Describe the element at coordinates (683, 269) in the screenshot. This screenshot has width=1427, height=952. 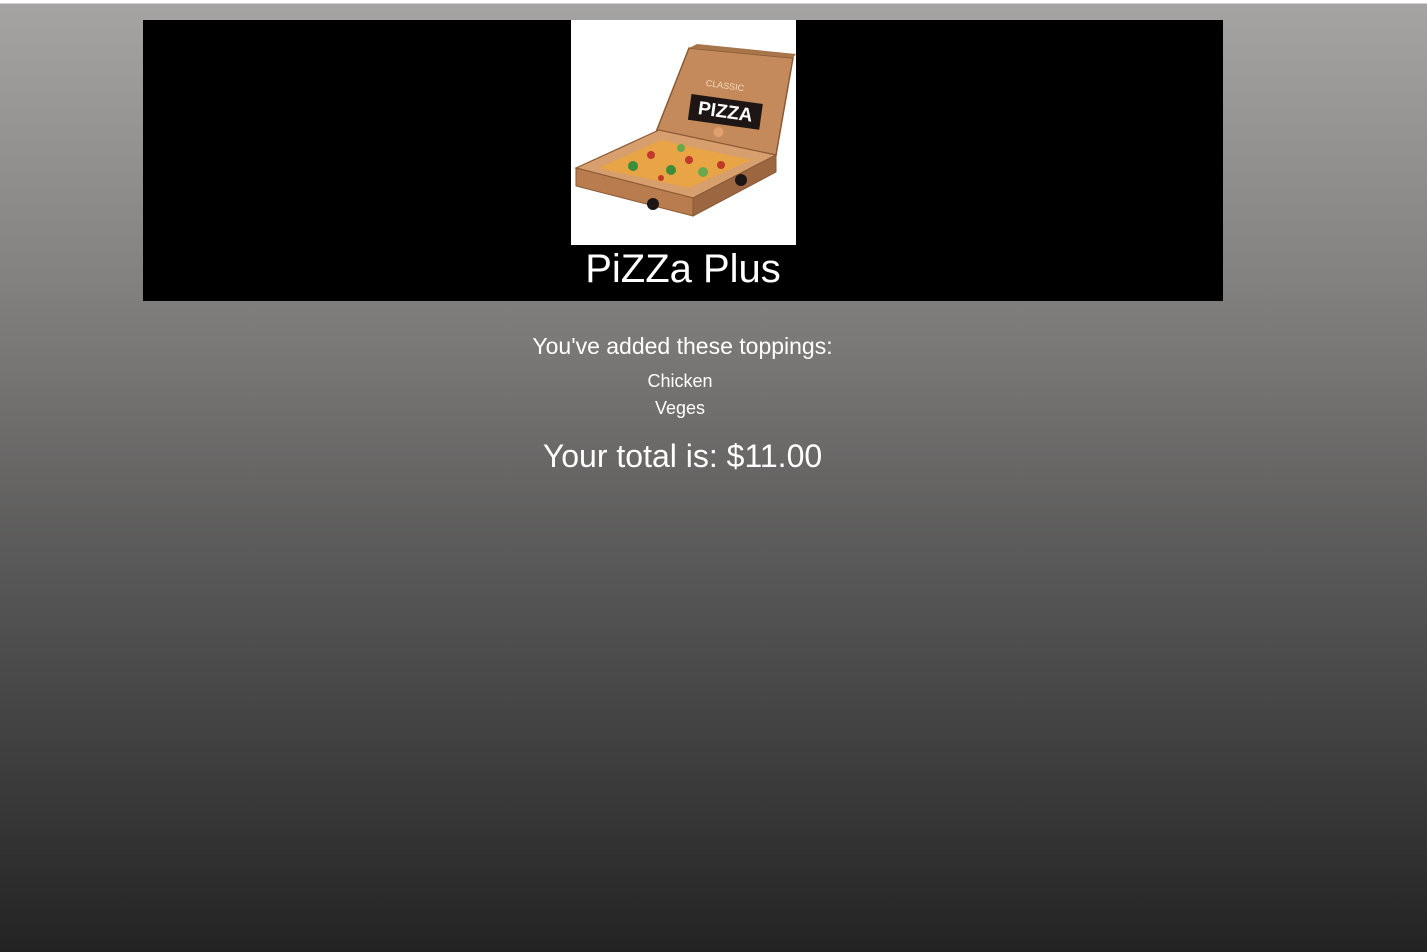
I see `site-title: PiZZa Plus` at that location.